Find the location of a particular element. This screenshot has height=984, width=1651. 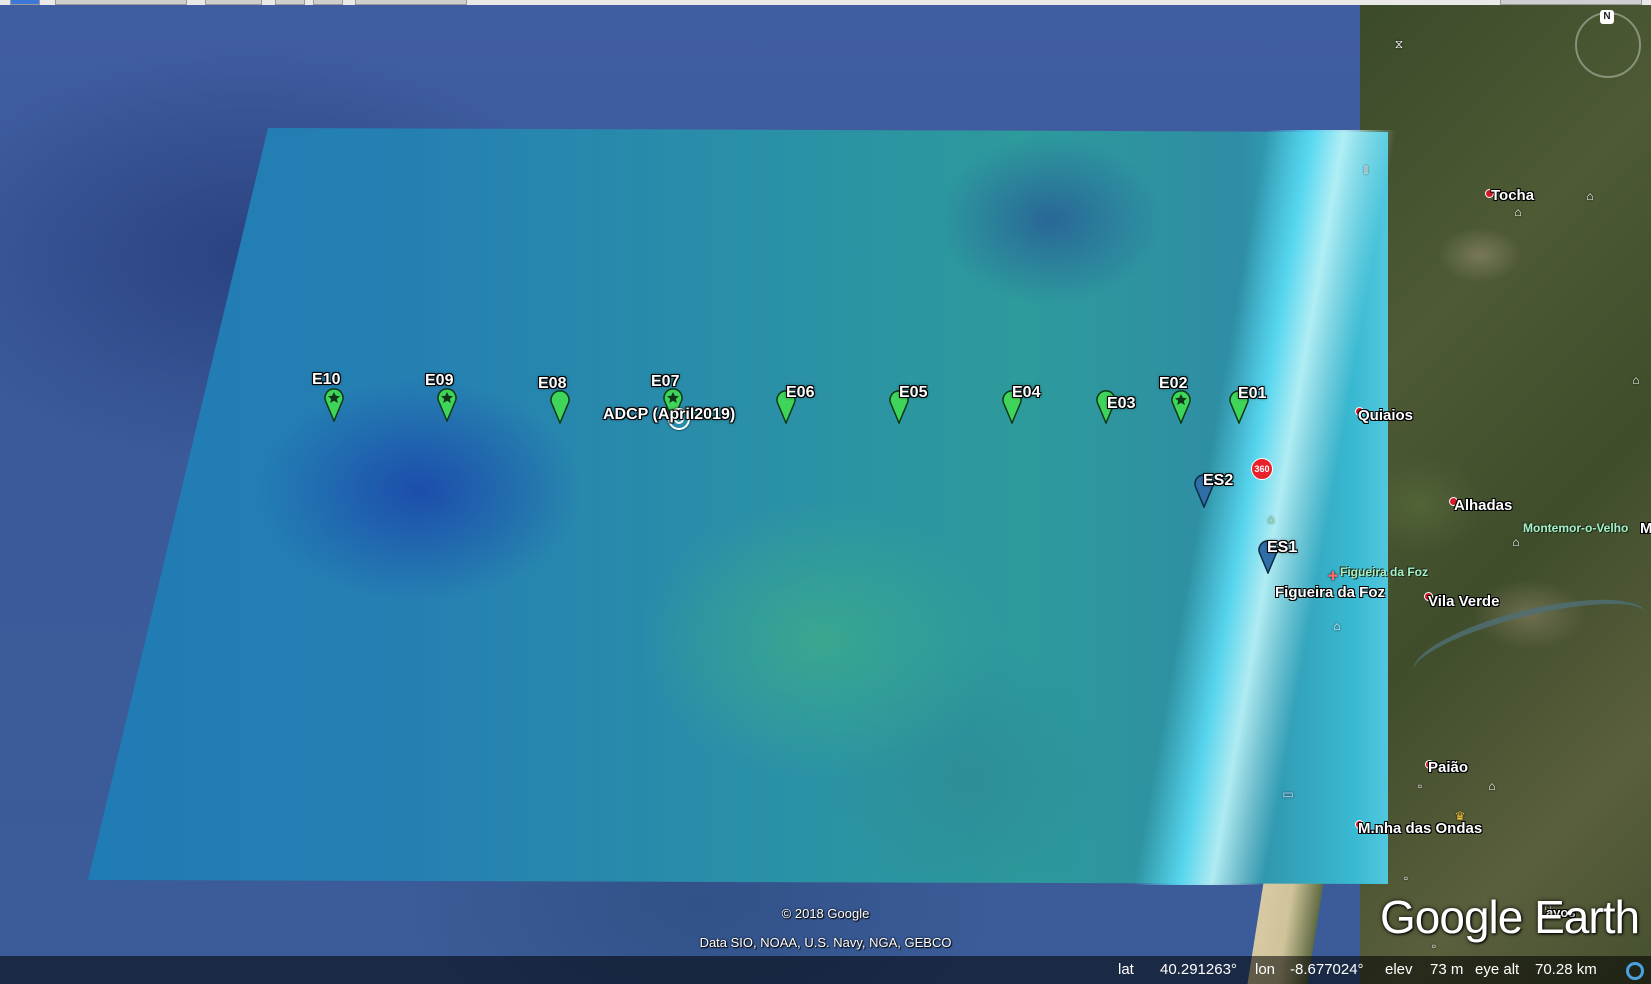

placemark-label-e03: E03 is located at coordinates (1121, 404).